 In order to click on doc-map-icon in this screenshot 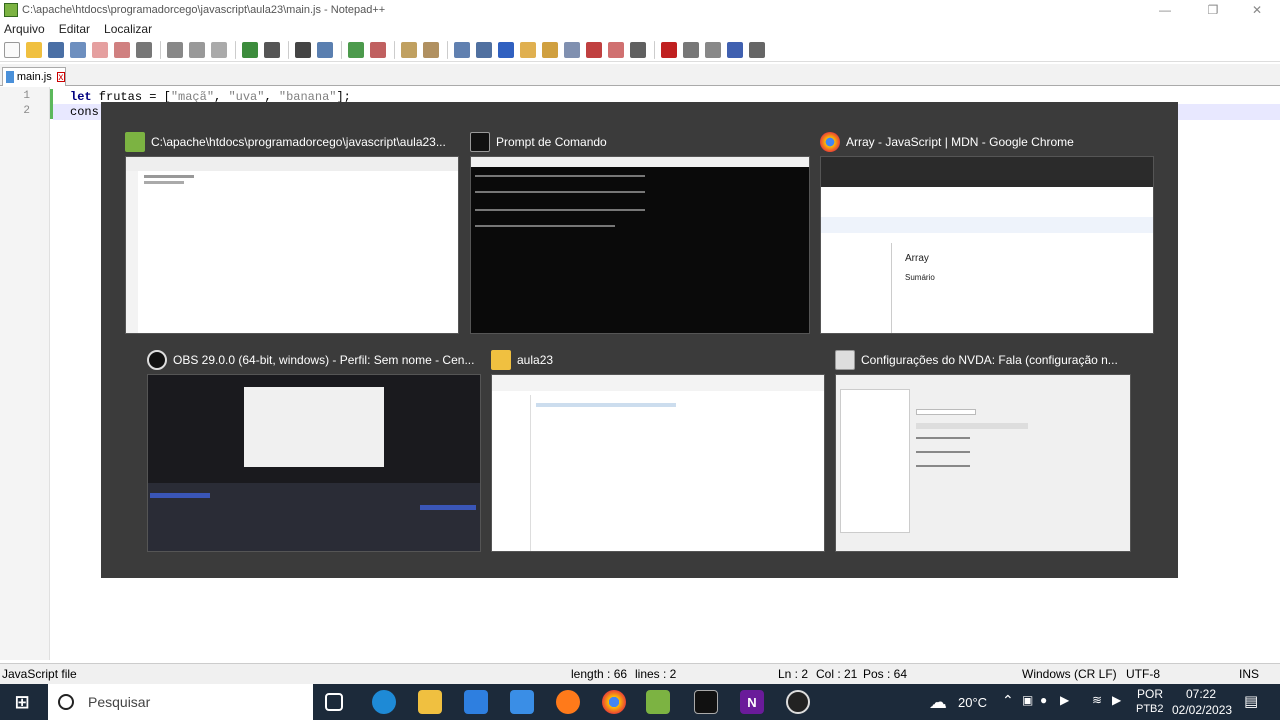, I will do `click(550, 49)`.